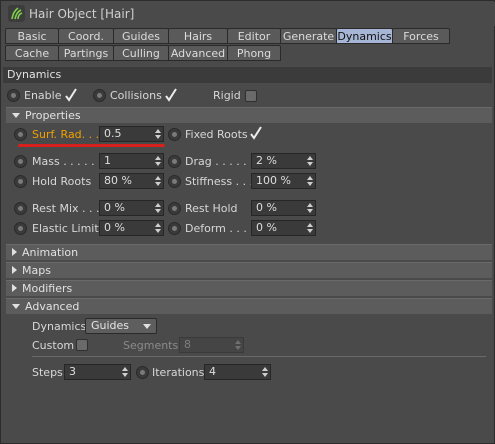  What do you see at coordinates (118, 180) in the screenshot?
I see `hold-roots-value: 80 %` at bounding box center [118, 180].